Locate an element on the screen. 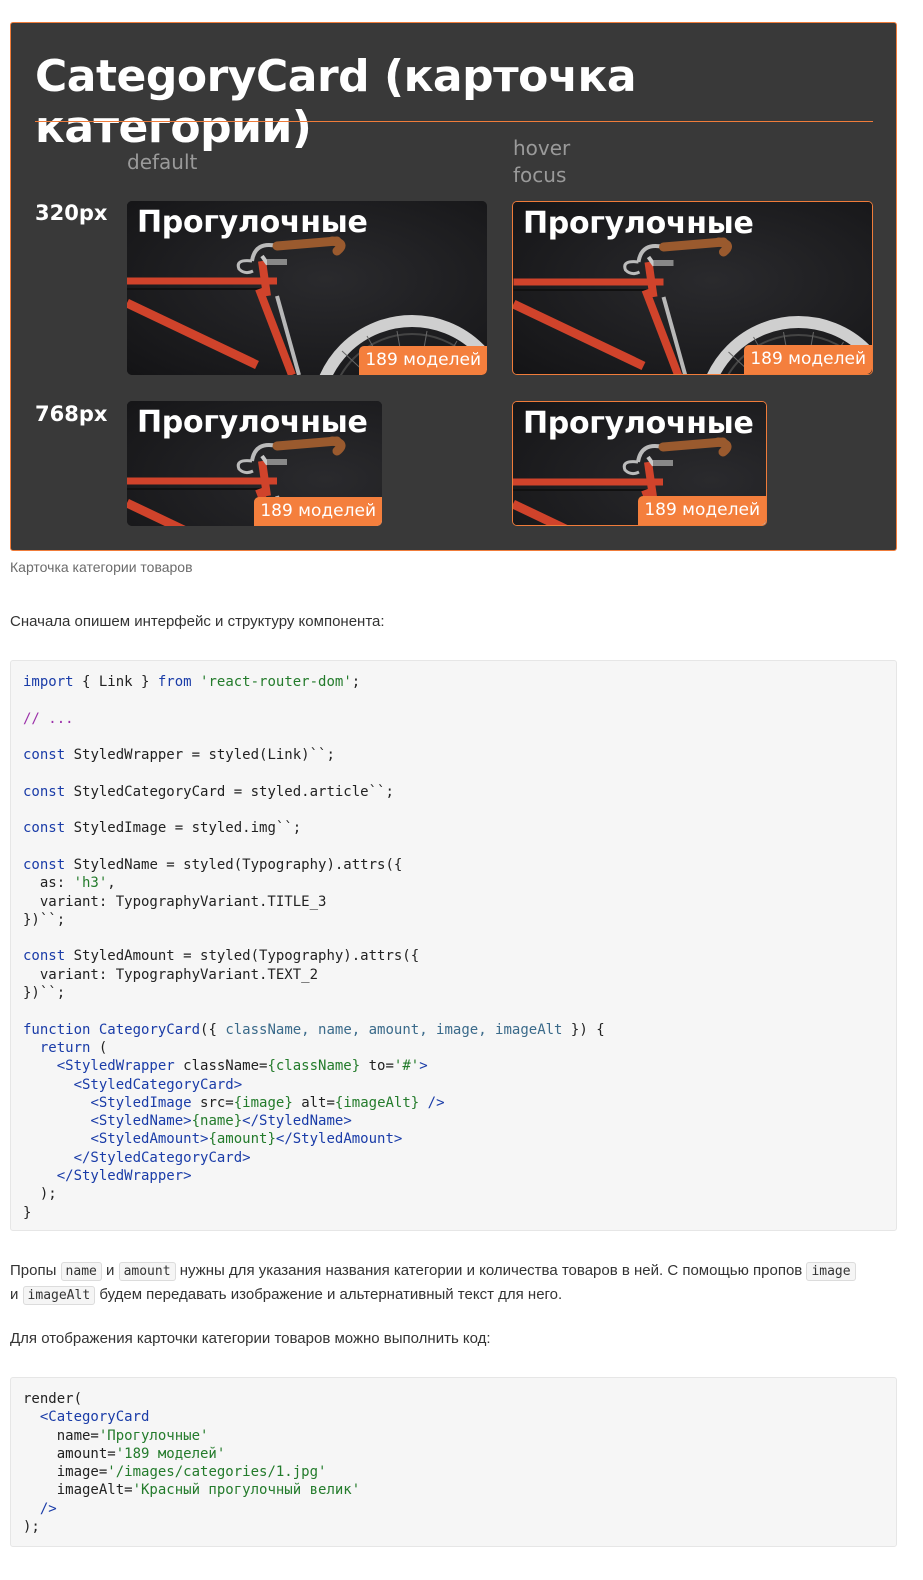 This screenshot has width=923, height=1580. state-label-focus: focus is located at coordinates (540, 175).